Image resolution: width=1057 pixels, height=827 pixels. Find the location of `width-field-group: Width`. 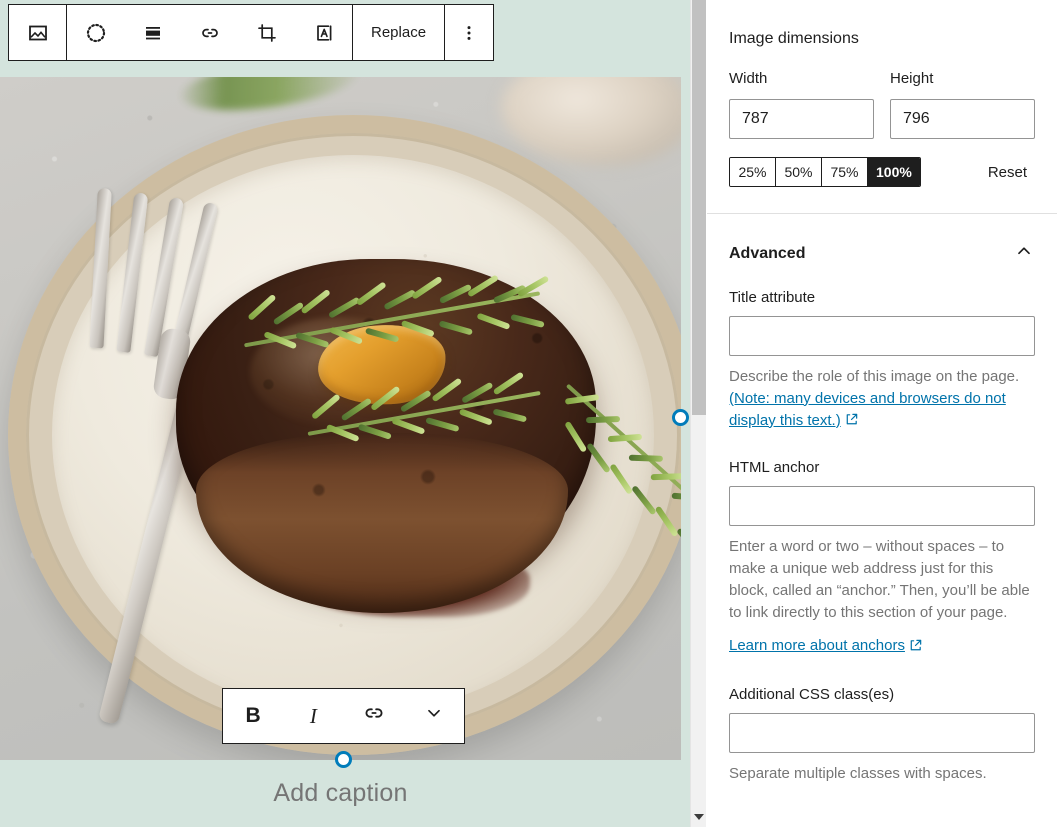

width-field-group: Width is located at coordinates (801, 104).